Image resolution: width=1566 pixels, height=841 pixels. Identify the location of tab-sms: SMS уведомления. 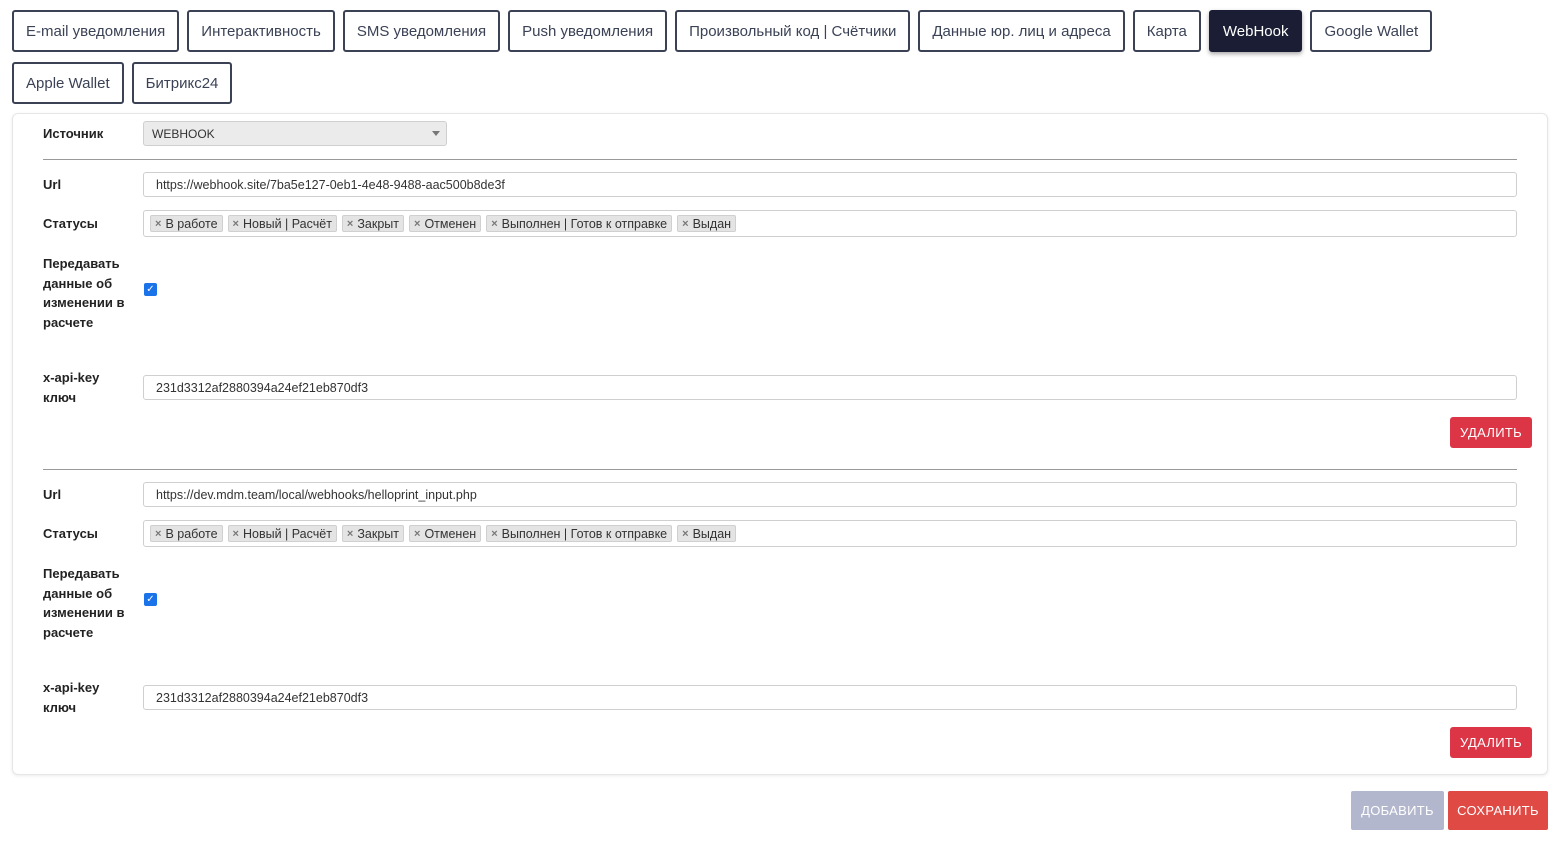
(421, 31).